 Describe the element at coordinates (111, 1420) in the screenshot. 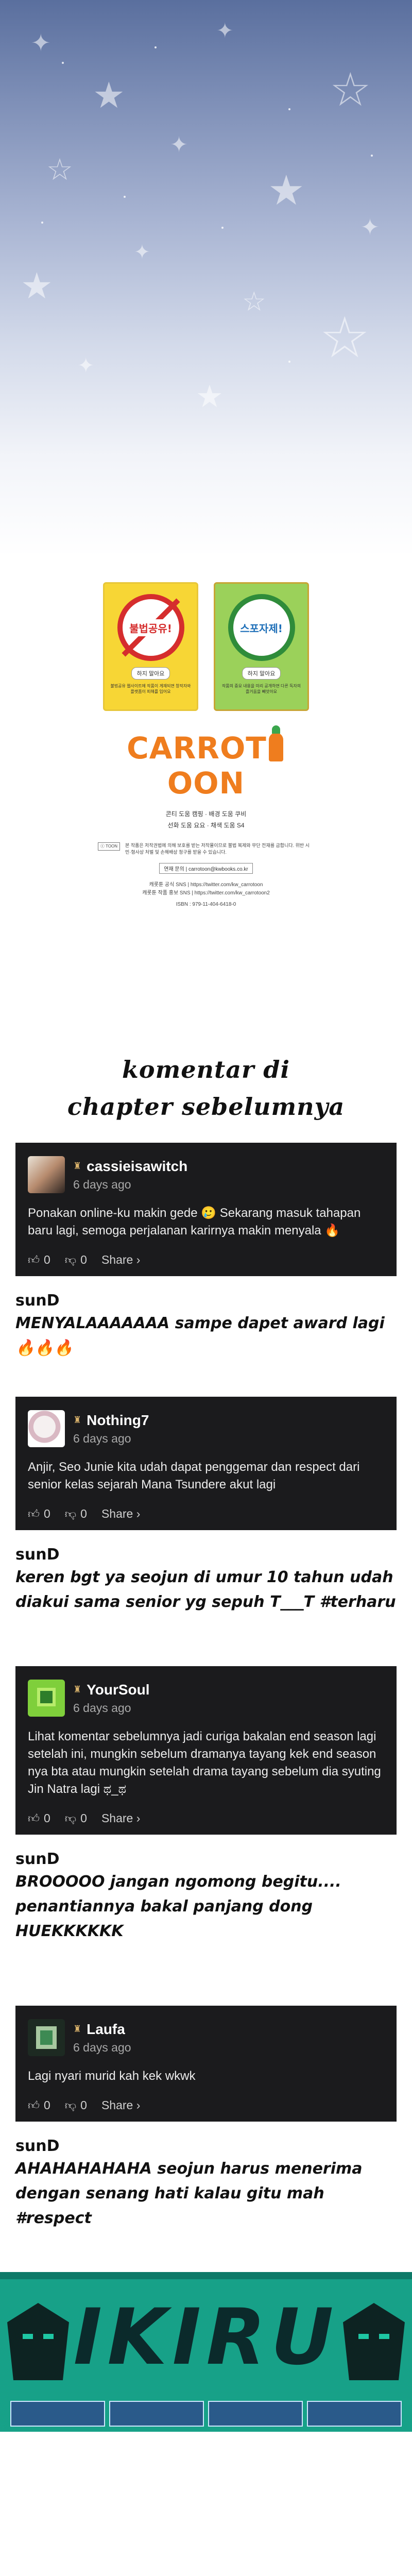

I see `commenter-name: ♜ Nothing7` at that location.